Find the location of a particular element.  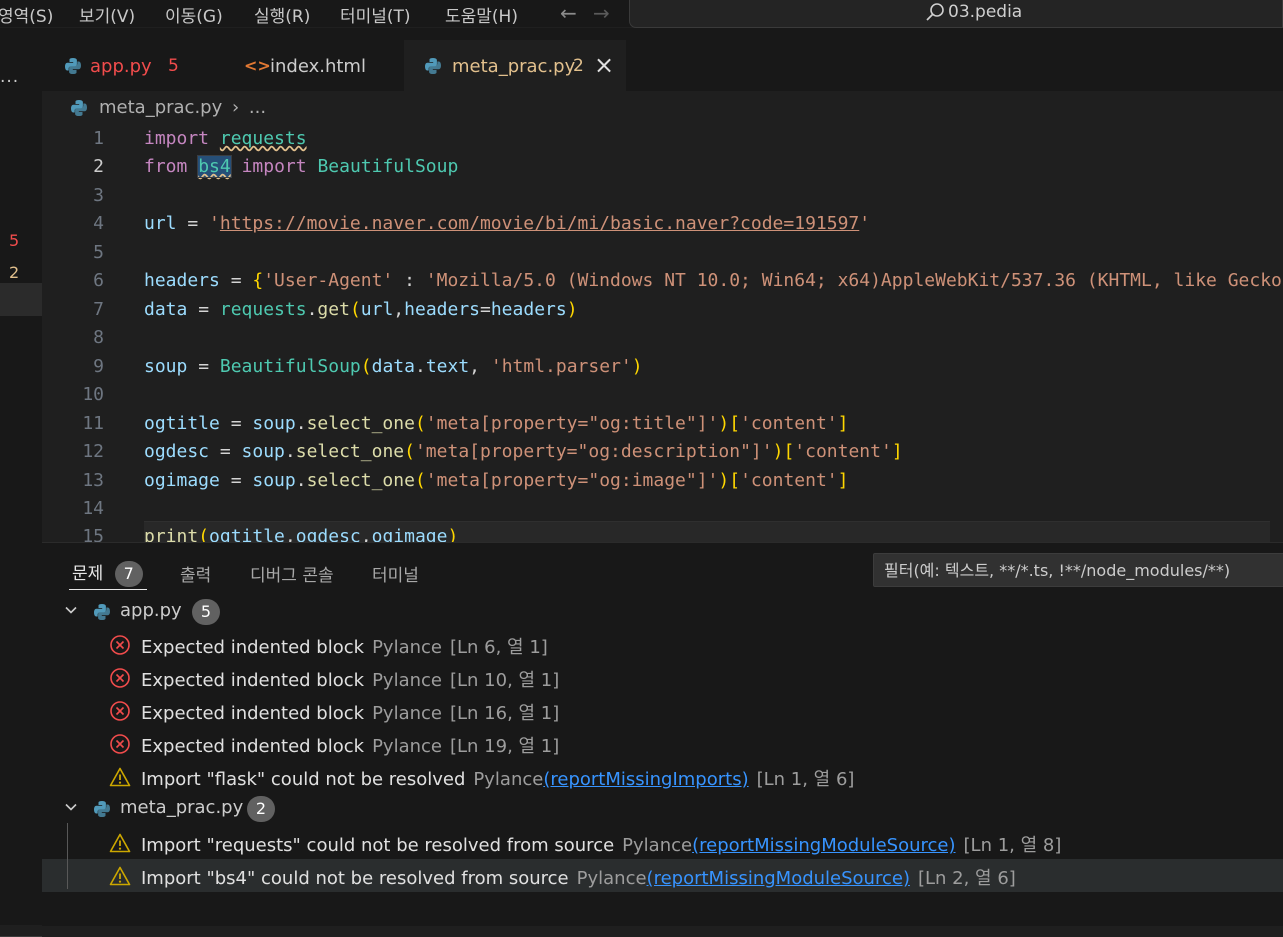

tab-label: index.html is located at coordinates (318, 66).